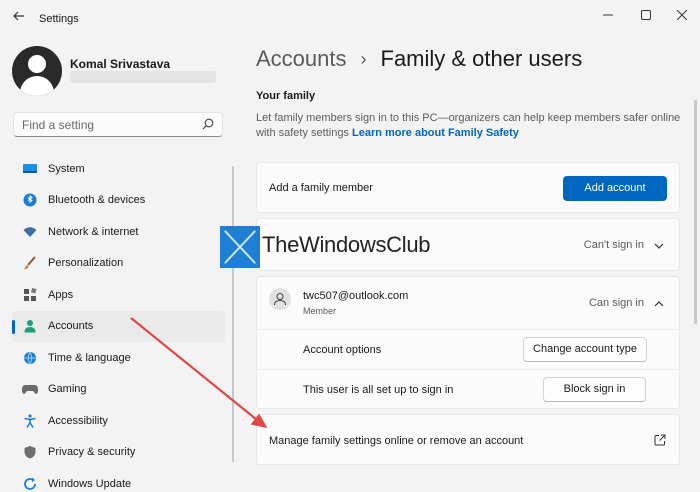 Image resolution: width=700 pixels, height=492 pixels. Describe the element at coordinates (615, 188) in the screenshot. I see `add-account-button: Add account` at that location.